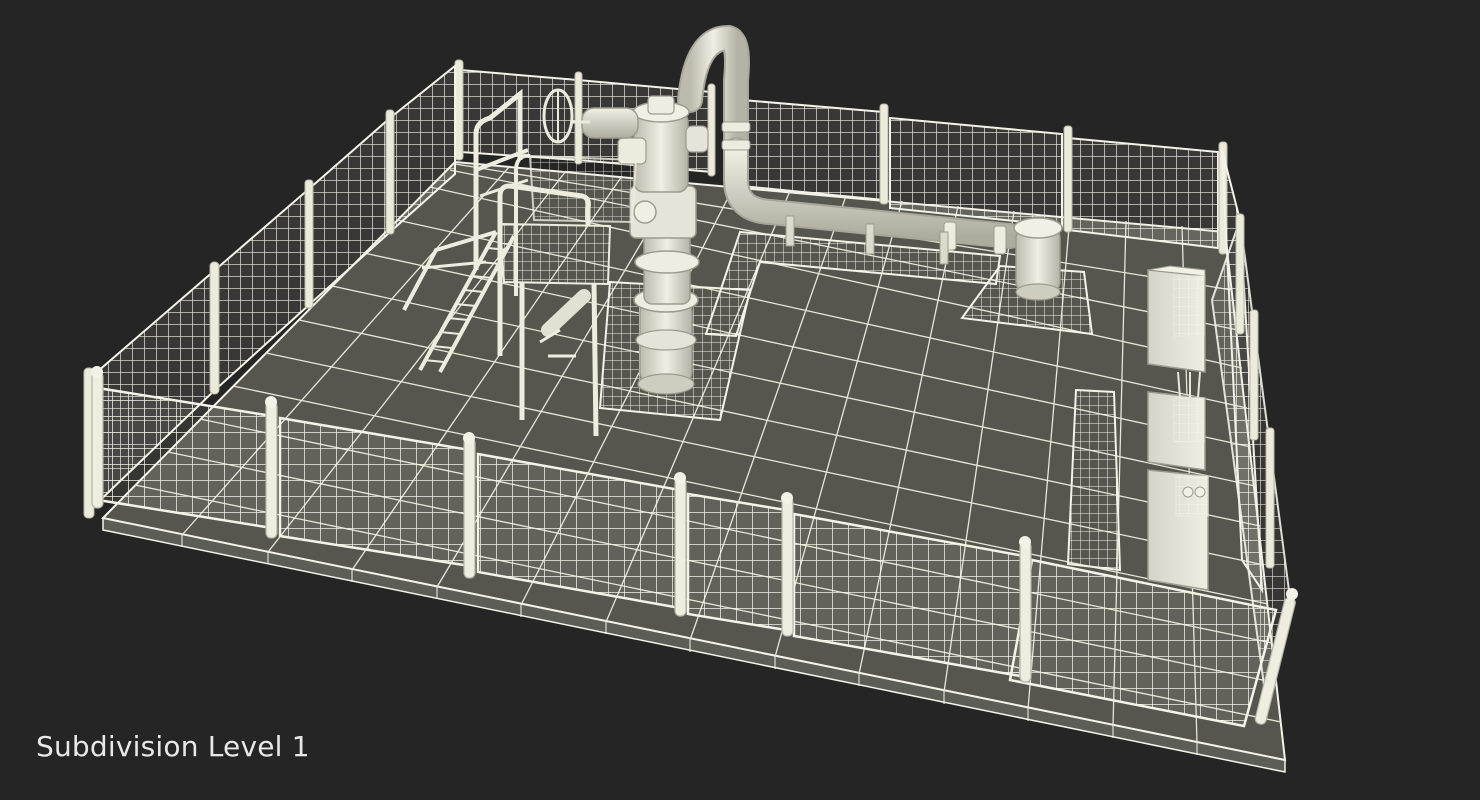 The height and width of the screenshot is (800, 1480). I want to click on electrical-cabinets, so click(1178, 428).